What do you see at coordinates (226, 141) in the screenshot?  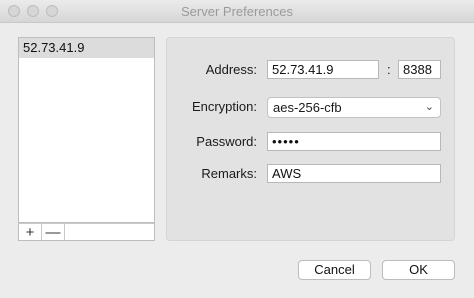 I see `password-label: Password:` at bounding box center [226, 141].